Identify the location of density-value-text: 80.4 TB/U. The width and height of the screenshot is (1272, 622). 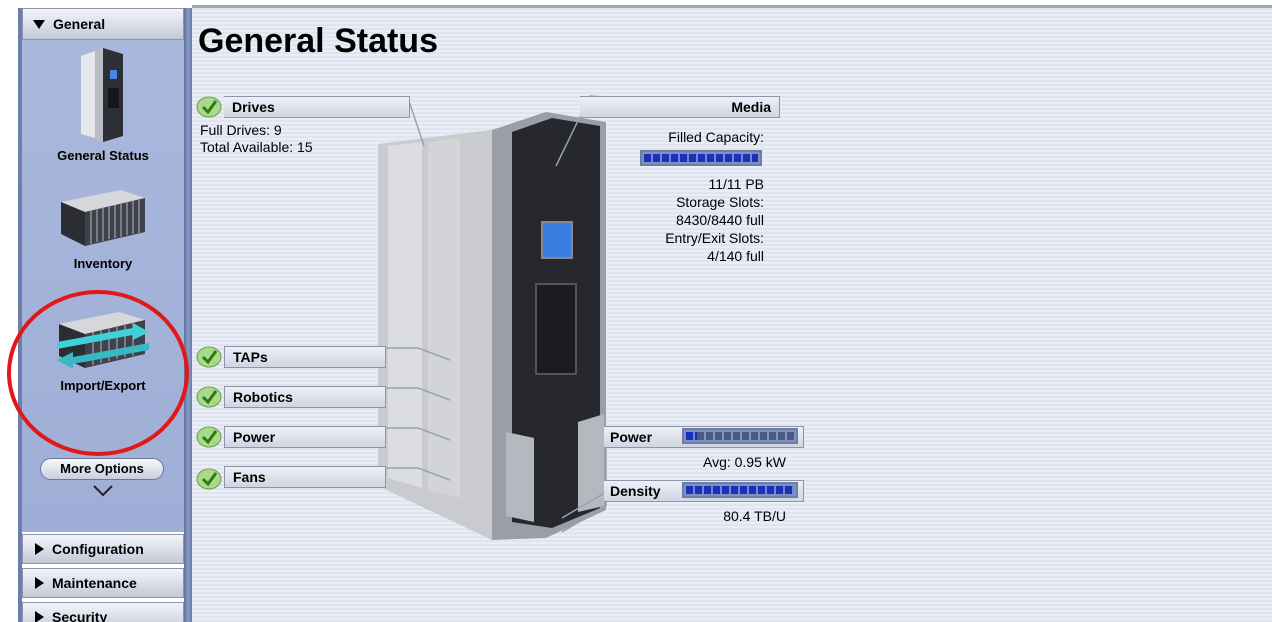
(754, 516).